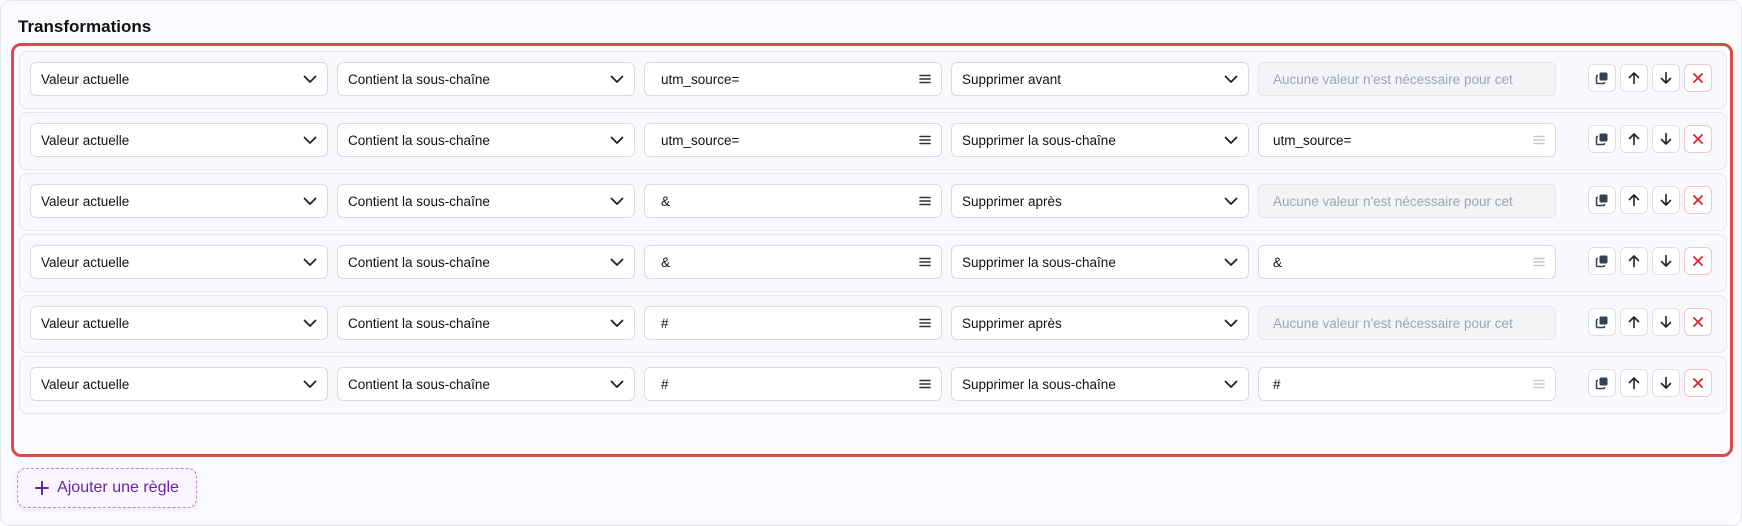 This screenshot has width=1742, height=526. What do you see at coordinates (1407, 384) in the screenshot?
I see `value-input: #` at bounding box center [1407, 384].